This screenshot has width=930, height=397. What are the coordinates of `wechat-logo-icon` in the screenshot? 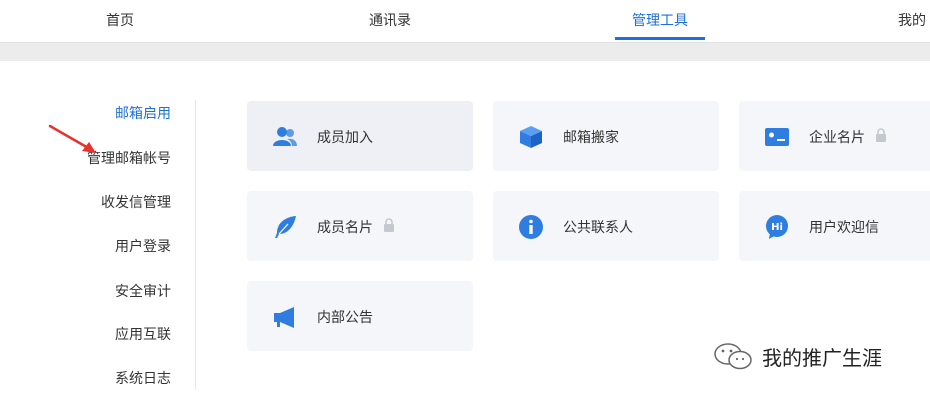 It's located at (733, 356).